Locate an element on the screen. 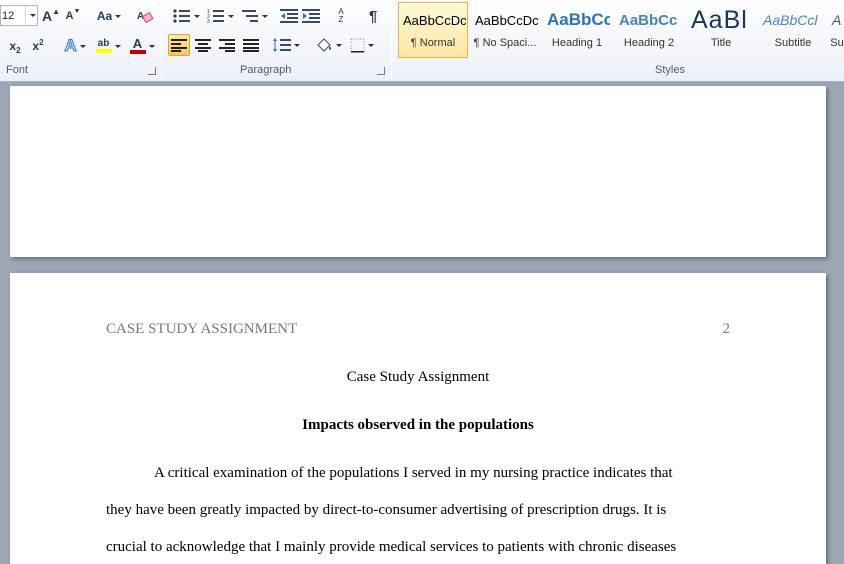 The image size is (844, 564). style-subtle-emphasis: A Su is located at coordinates (837, 30).